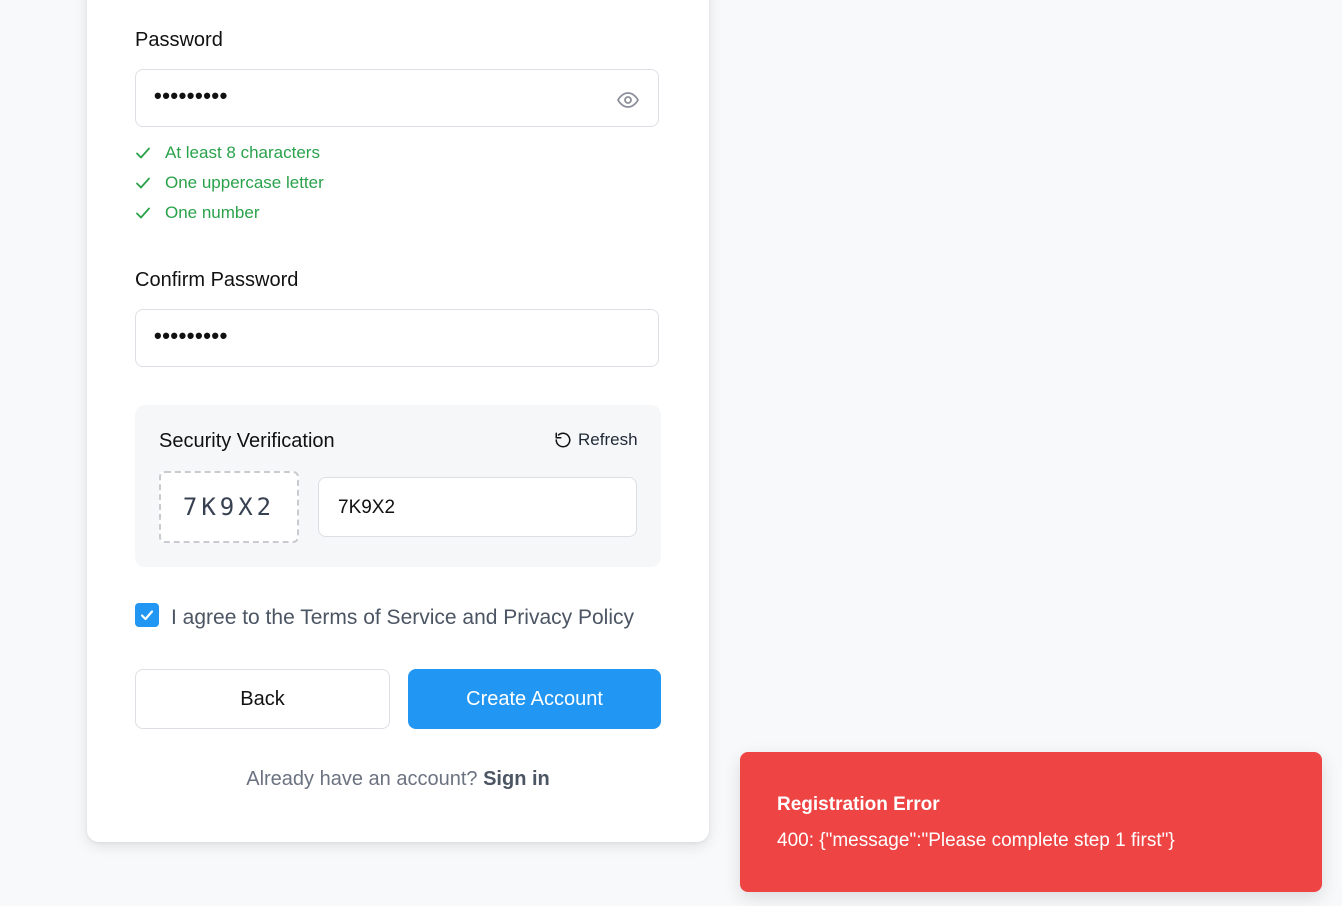 The width and height of the screenshot is (1342, 906). I want to click on requirement-uppercase: One uppercase letter, so click(229, 183).